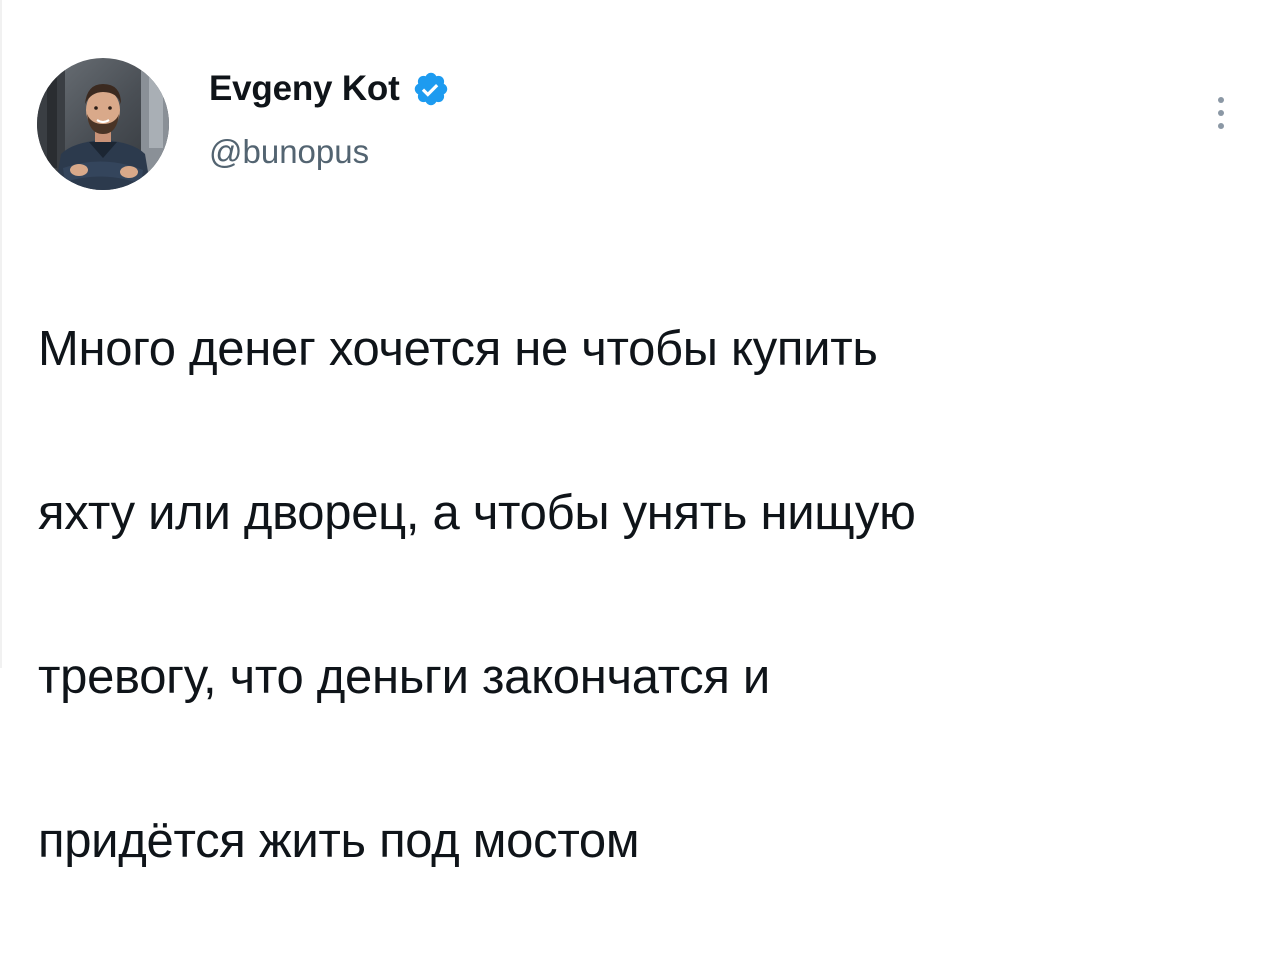 The height and width of the screenshot is (964, 1280). Describe the element at coordinates (431, 89) in the screenshot. I see `verified-badge-icon` at that location.